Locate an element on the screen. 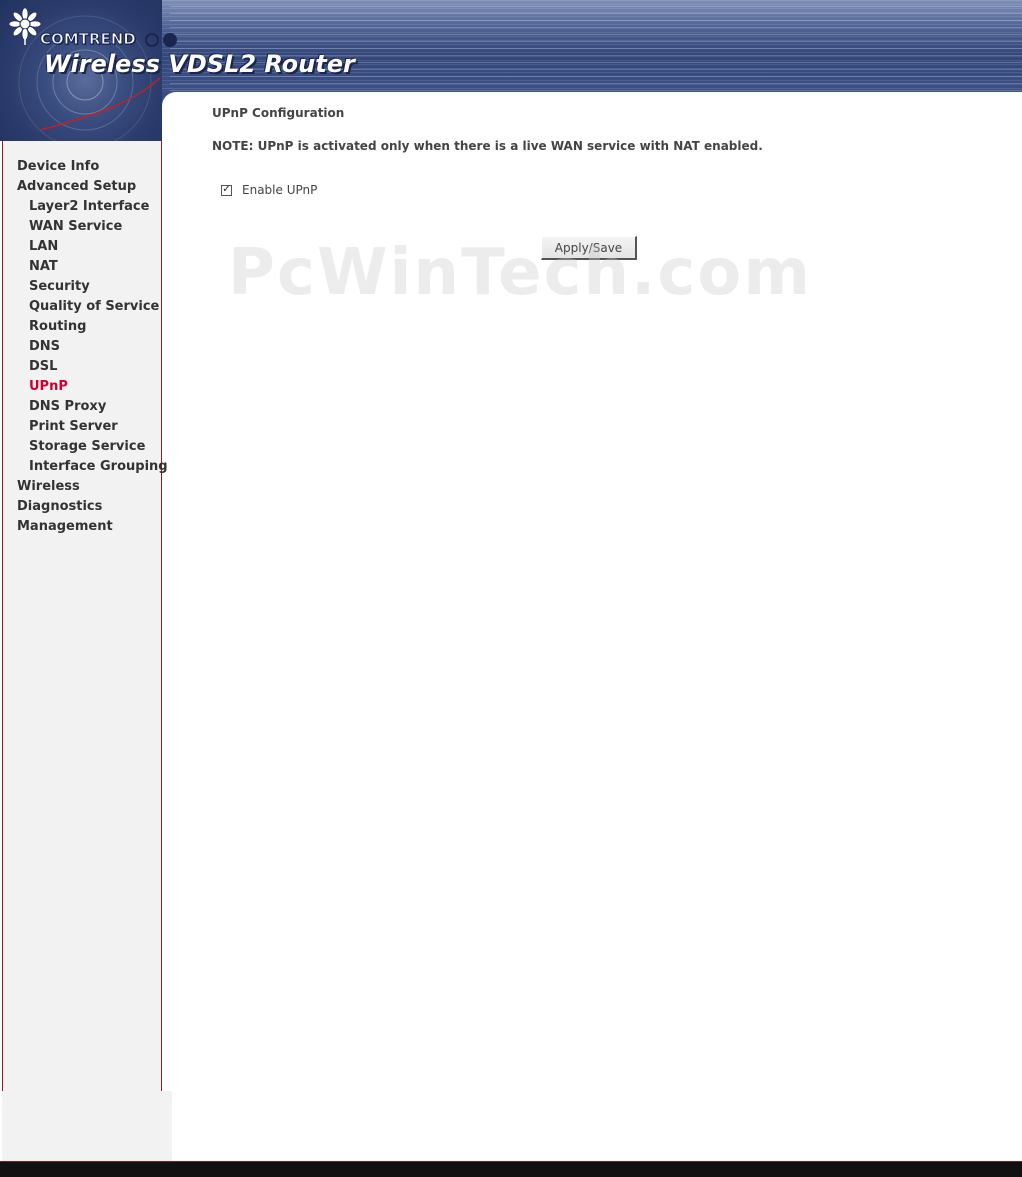 The width and height of the screenshot is (1022, 1177). brand-dots-icon is located at coordinates (161, 40).